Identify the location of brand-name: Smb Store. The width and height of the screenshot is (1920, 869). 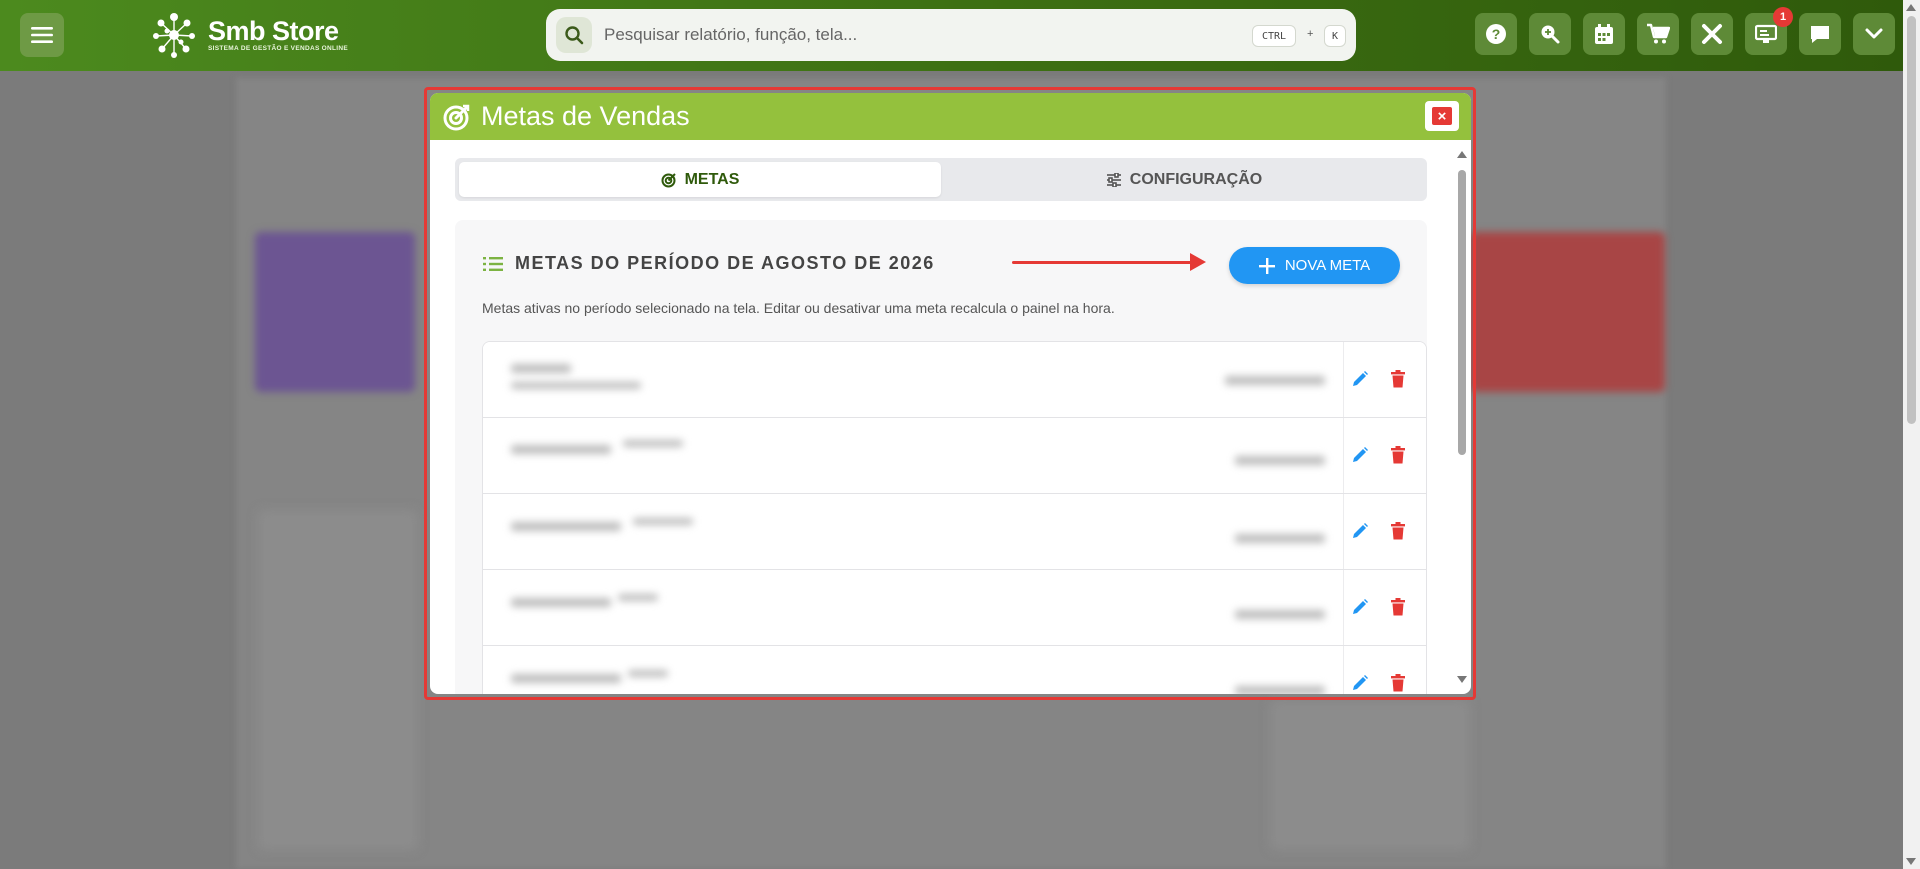
(273, 31).